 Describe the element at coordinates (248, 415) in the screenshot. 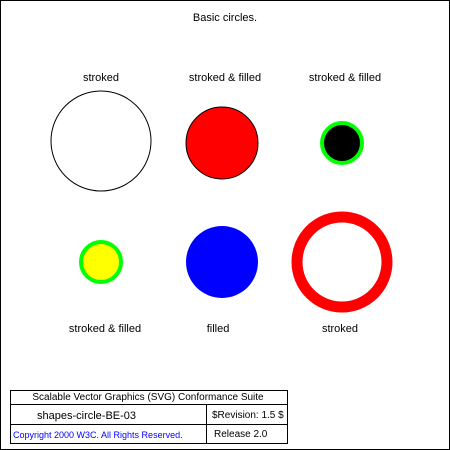

I see `legend-revision: $Revision: 1.5 $` at that location.